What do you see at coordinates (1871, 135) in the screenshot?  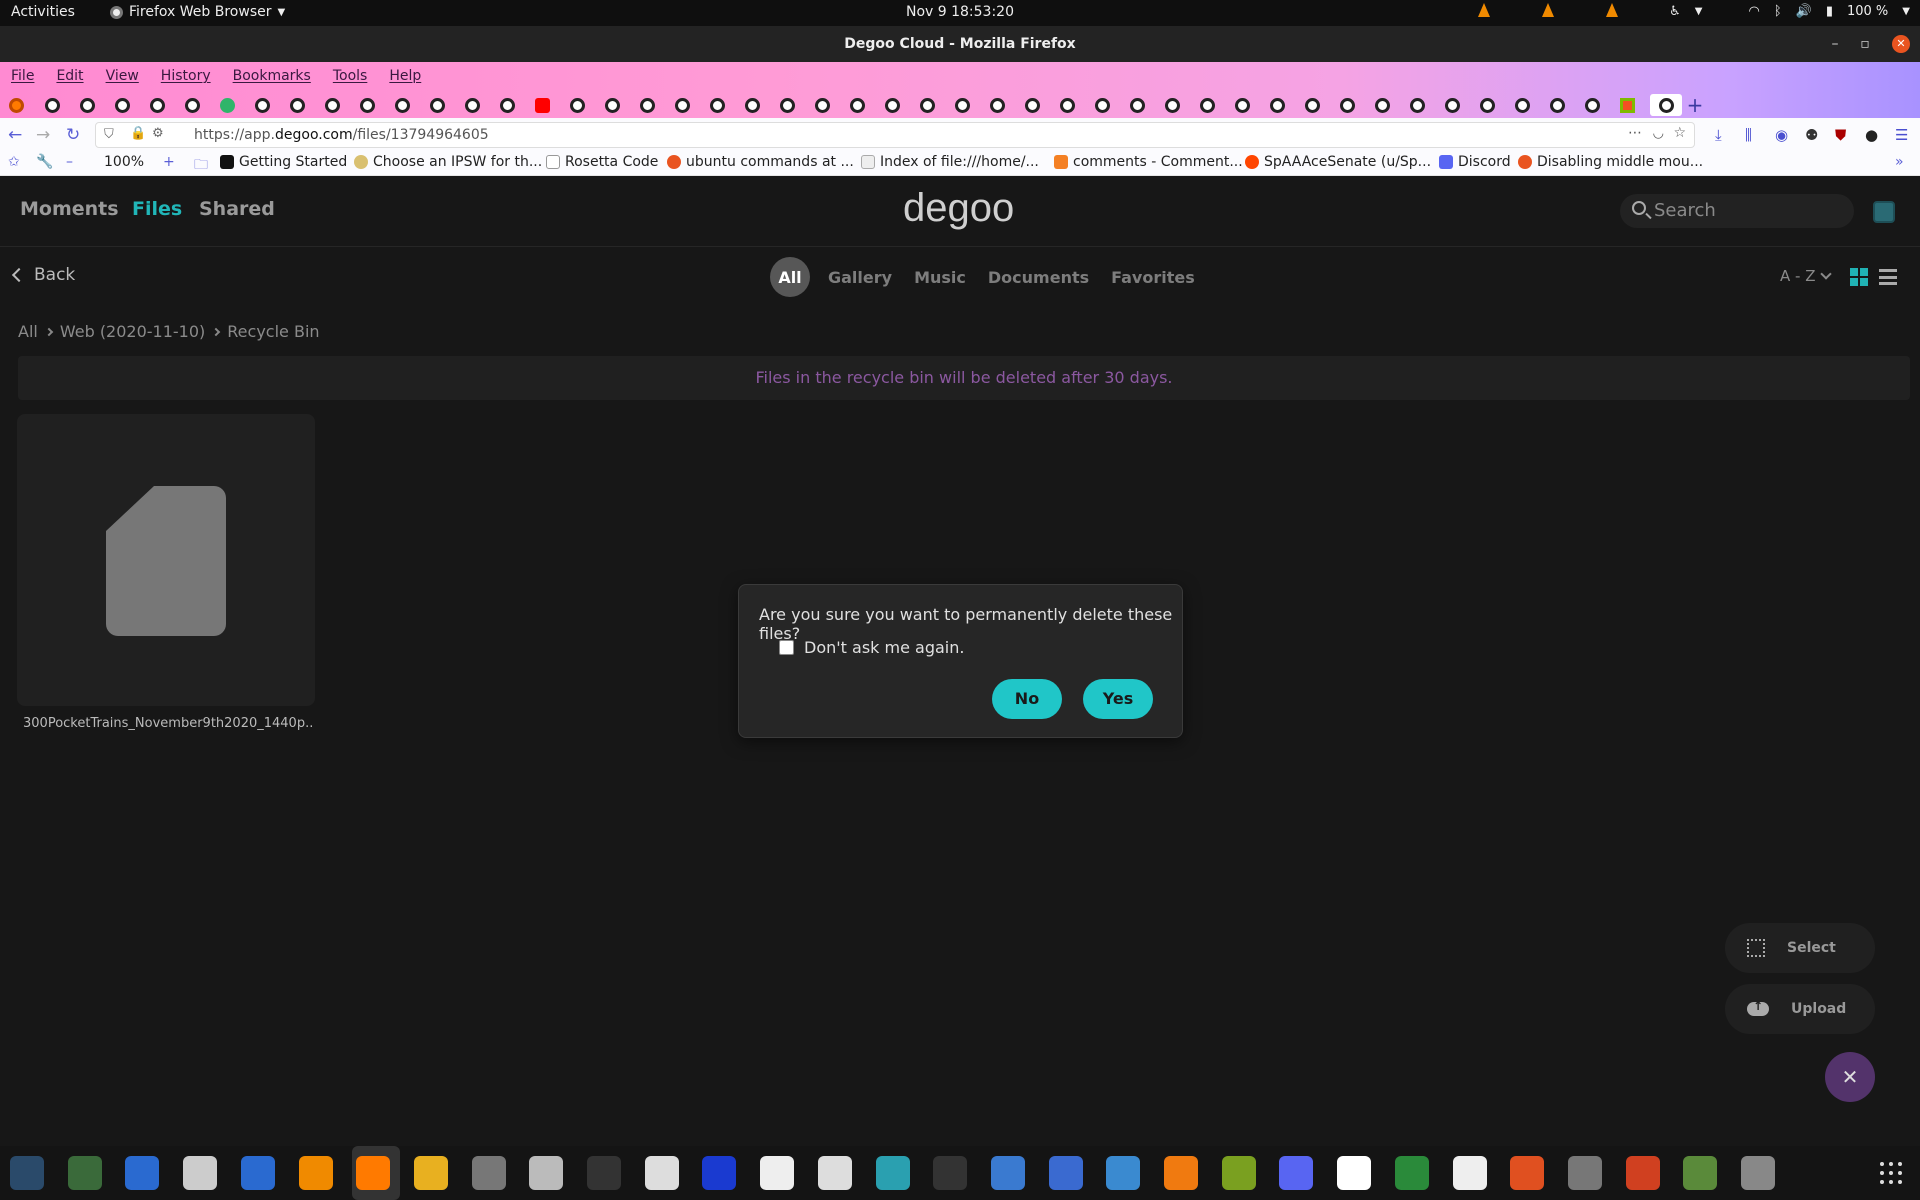 I see `github-extension-icon: ●` at bounding box center [1871, 135].